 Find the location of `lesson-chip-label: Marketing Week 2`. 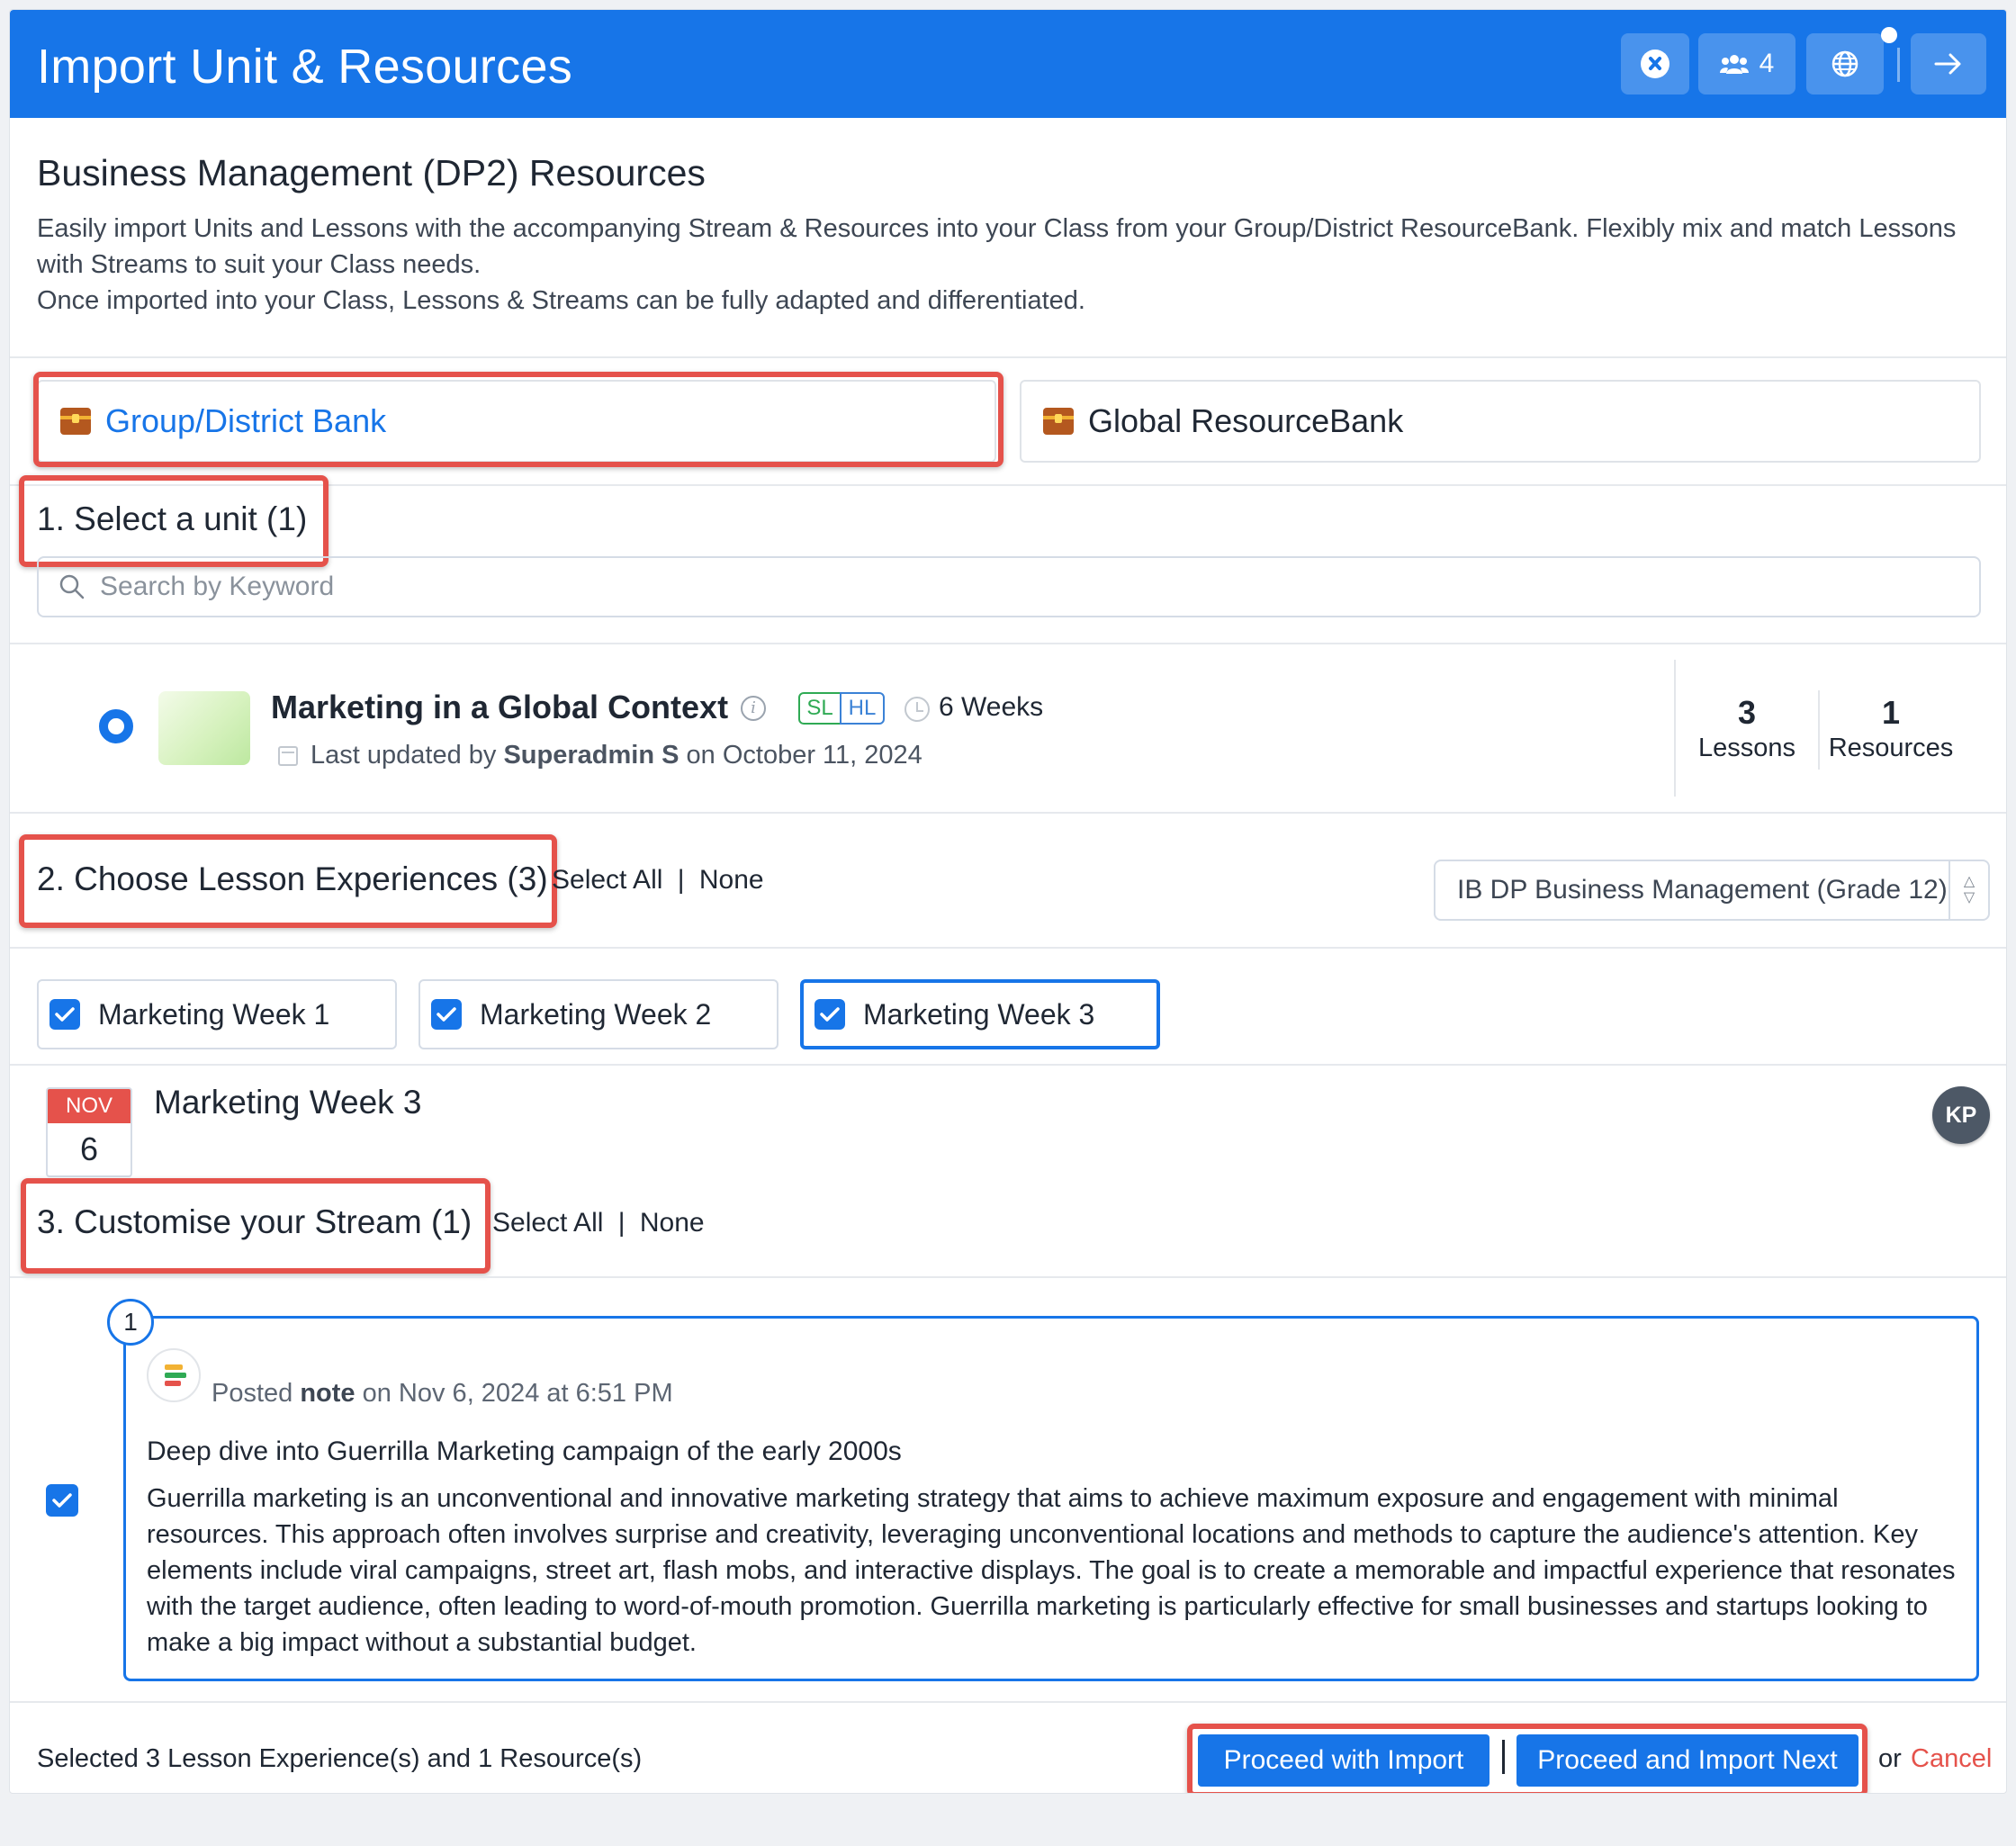

lesson-chip-label: Marketing Week 2 is located at coordinates (596, 1014).